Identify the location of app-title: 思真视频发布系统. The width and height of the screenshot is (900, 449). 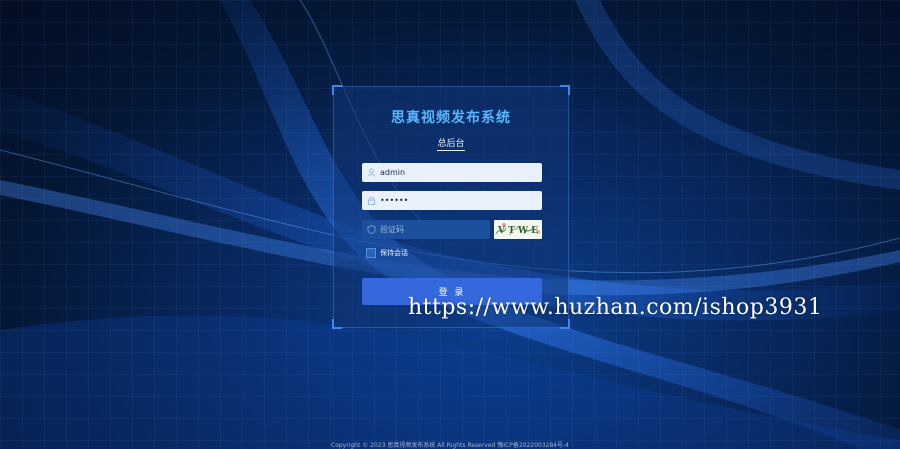
(451, 118).